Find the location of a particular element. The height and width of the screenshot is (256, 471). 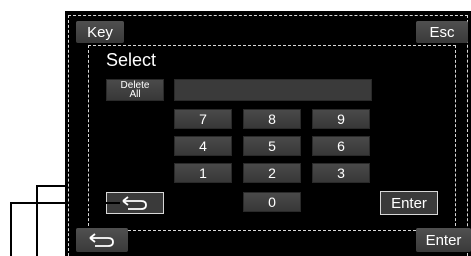

key-2-button: 2 is located at coordinates (272, 173).